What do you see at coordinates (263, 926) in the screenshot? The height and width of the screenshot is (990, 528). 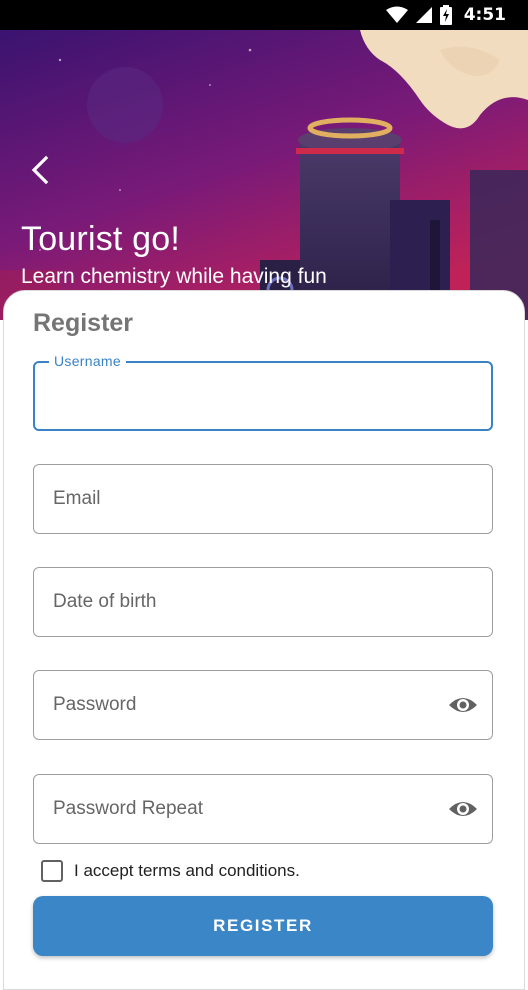 I see `register-button: REGISTER` at bounding box center [263, 926].